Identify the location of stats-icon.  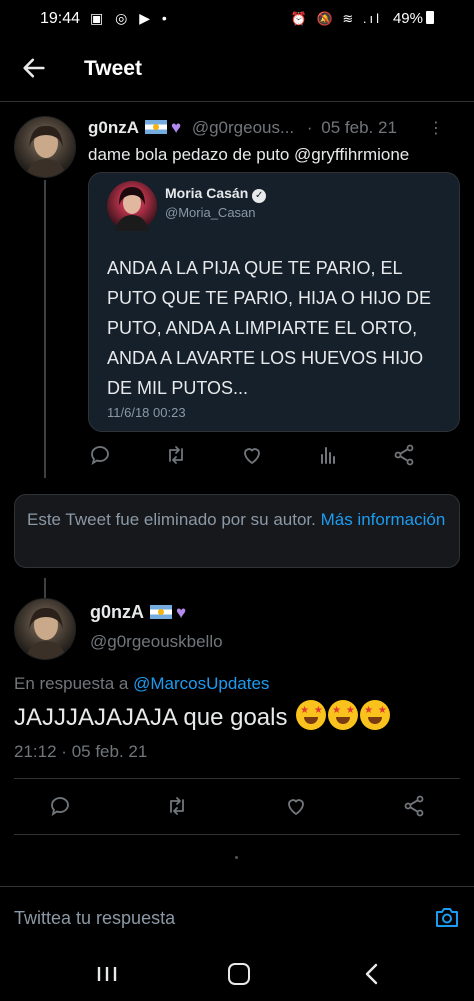
(328, 455).